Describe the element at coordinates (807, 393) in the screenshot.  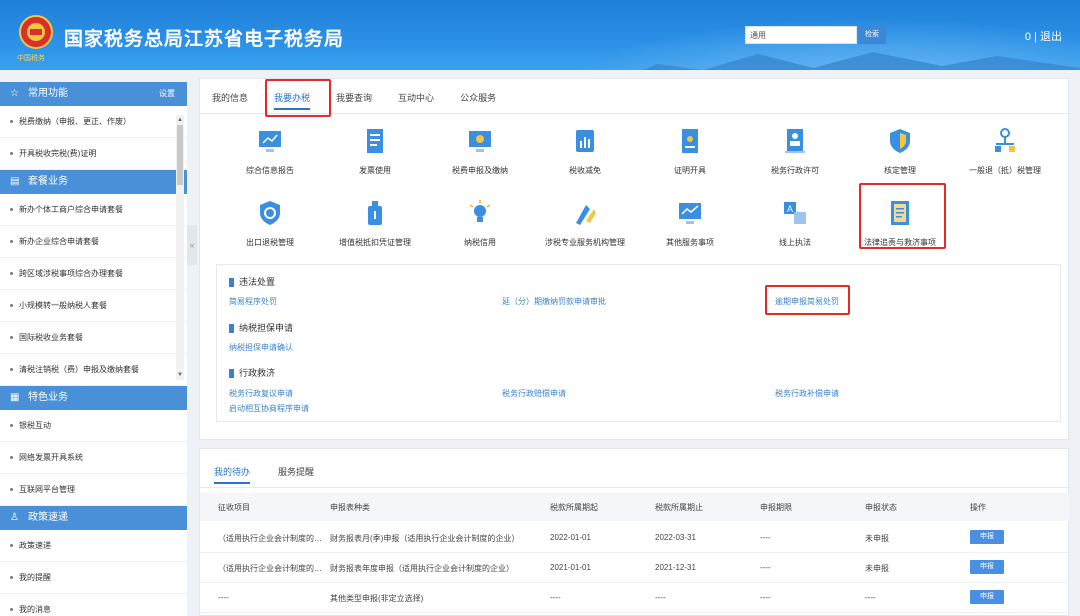
I see `link-indemnity: 税务行政补偿申请` at that location.